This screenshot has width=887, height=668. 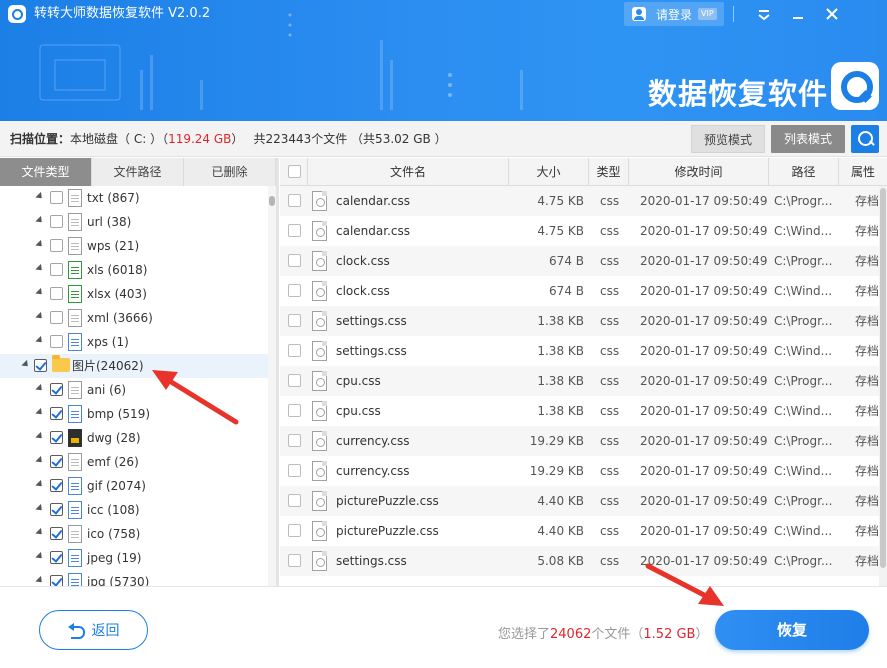 I want to click on tree-item: url (38), so click(x=134, y=222).